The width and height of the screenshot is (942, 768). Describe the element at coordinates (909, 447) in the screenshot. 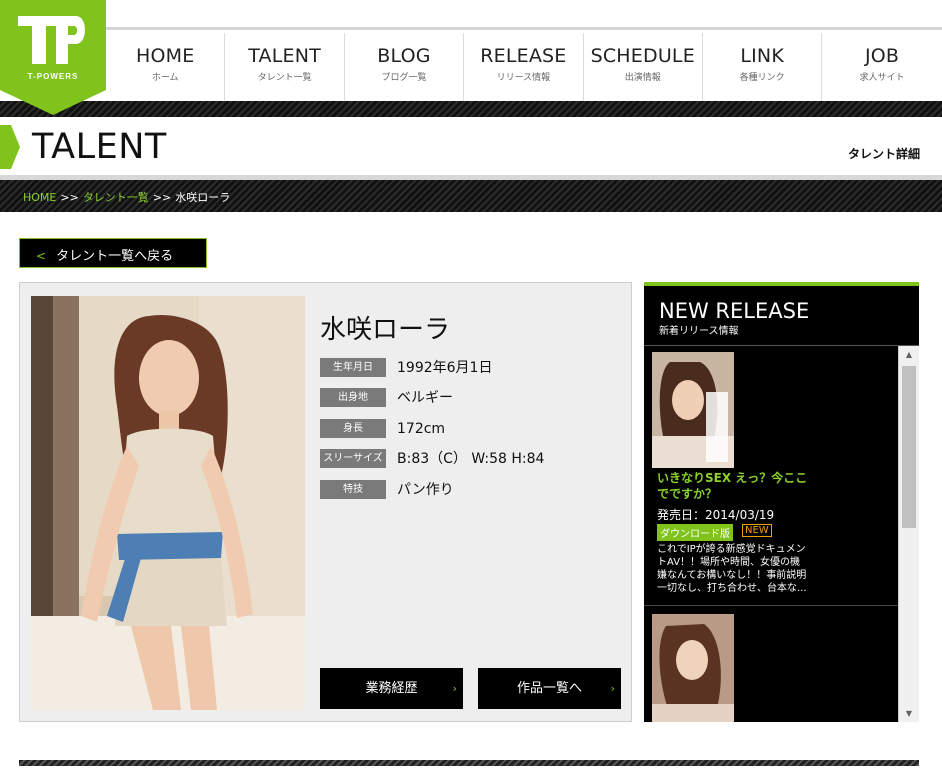

I see `scrollbar-thumb` at that location.